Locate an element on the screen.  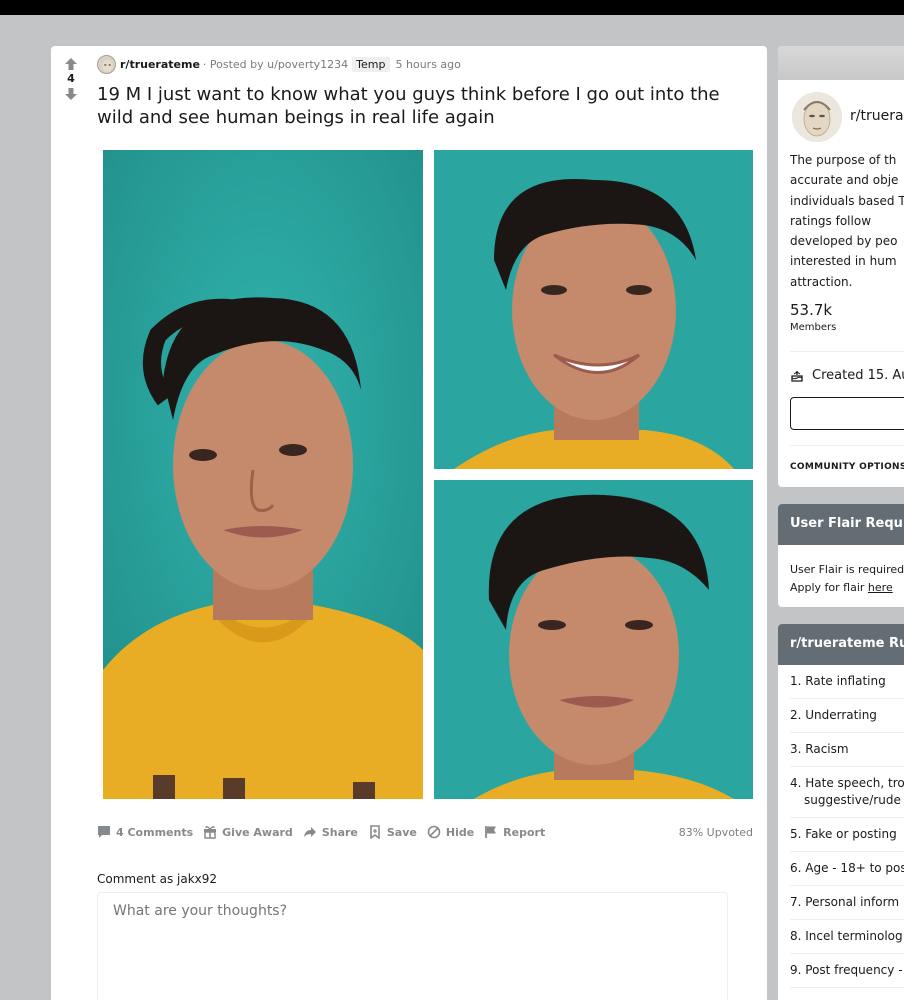
comments-button: 4 Comments is located at coordinates (145, 832).